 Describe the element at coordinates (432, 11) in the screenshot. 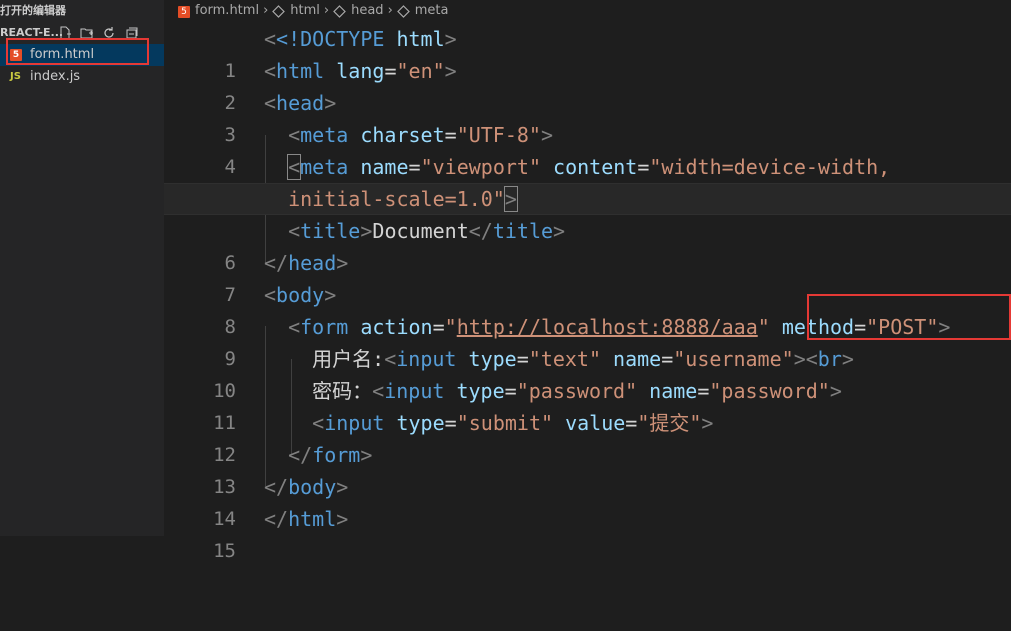

I see `breadcrumb-item-meta: meta` at that location.